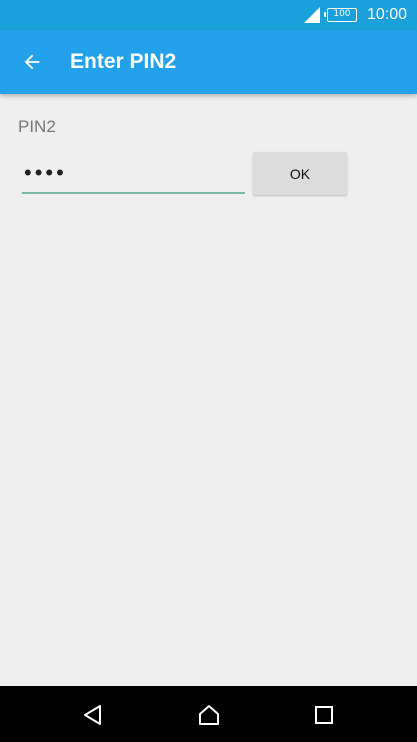 Image resolution: width=417 pixels, height=742 pixels. What do you see at coordinates (133, 174) in the screenshot?
I see `pin2-input` at bounding box center [133, 174].